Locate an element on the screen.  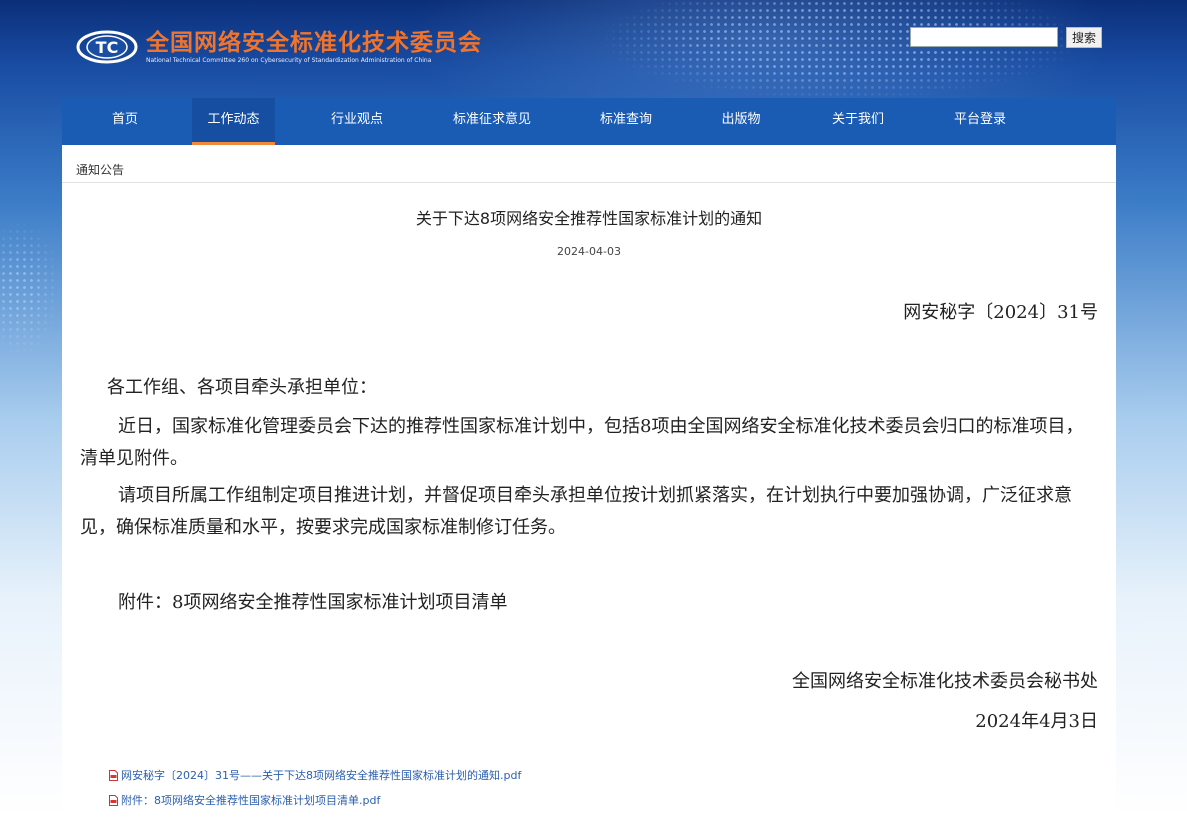
breadcrumb-divider is located at coordinates (589, 182).